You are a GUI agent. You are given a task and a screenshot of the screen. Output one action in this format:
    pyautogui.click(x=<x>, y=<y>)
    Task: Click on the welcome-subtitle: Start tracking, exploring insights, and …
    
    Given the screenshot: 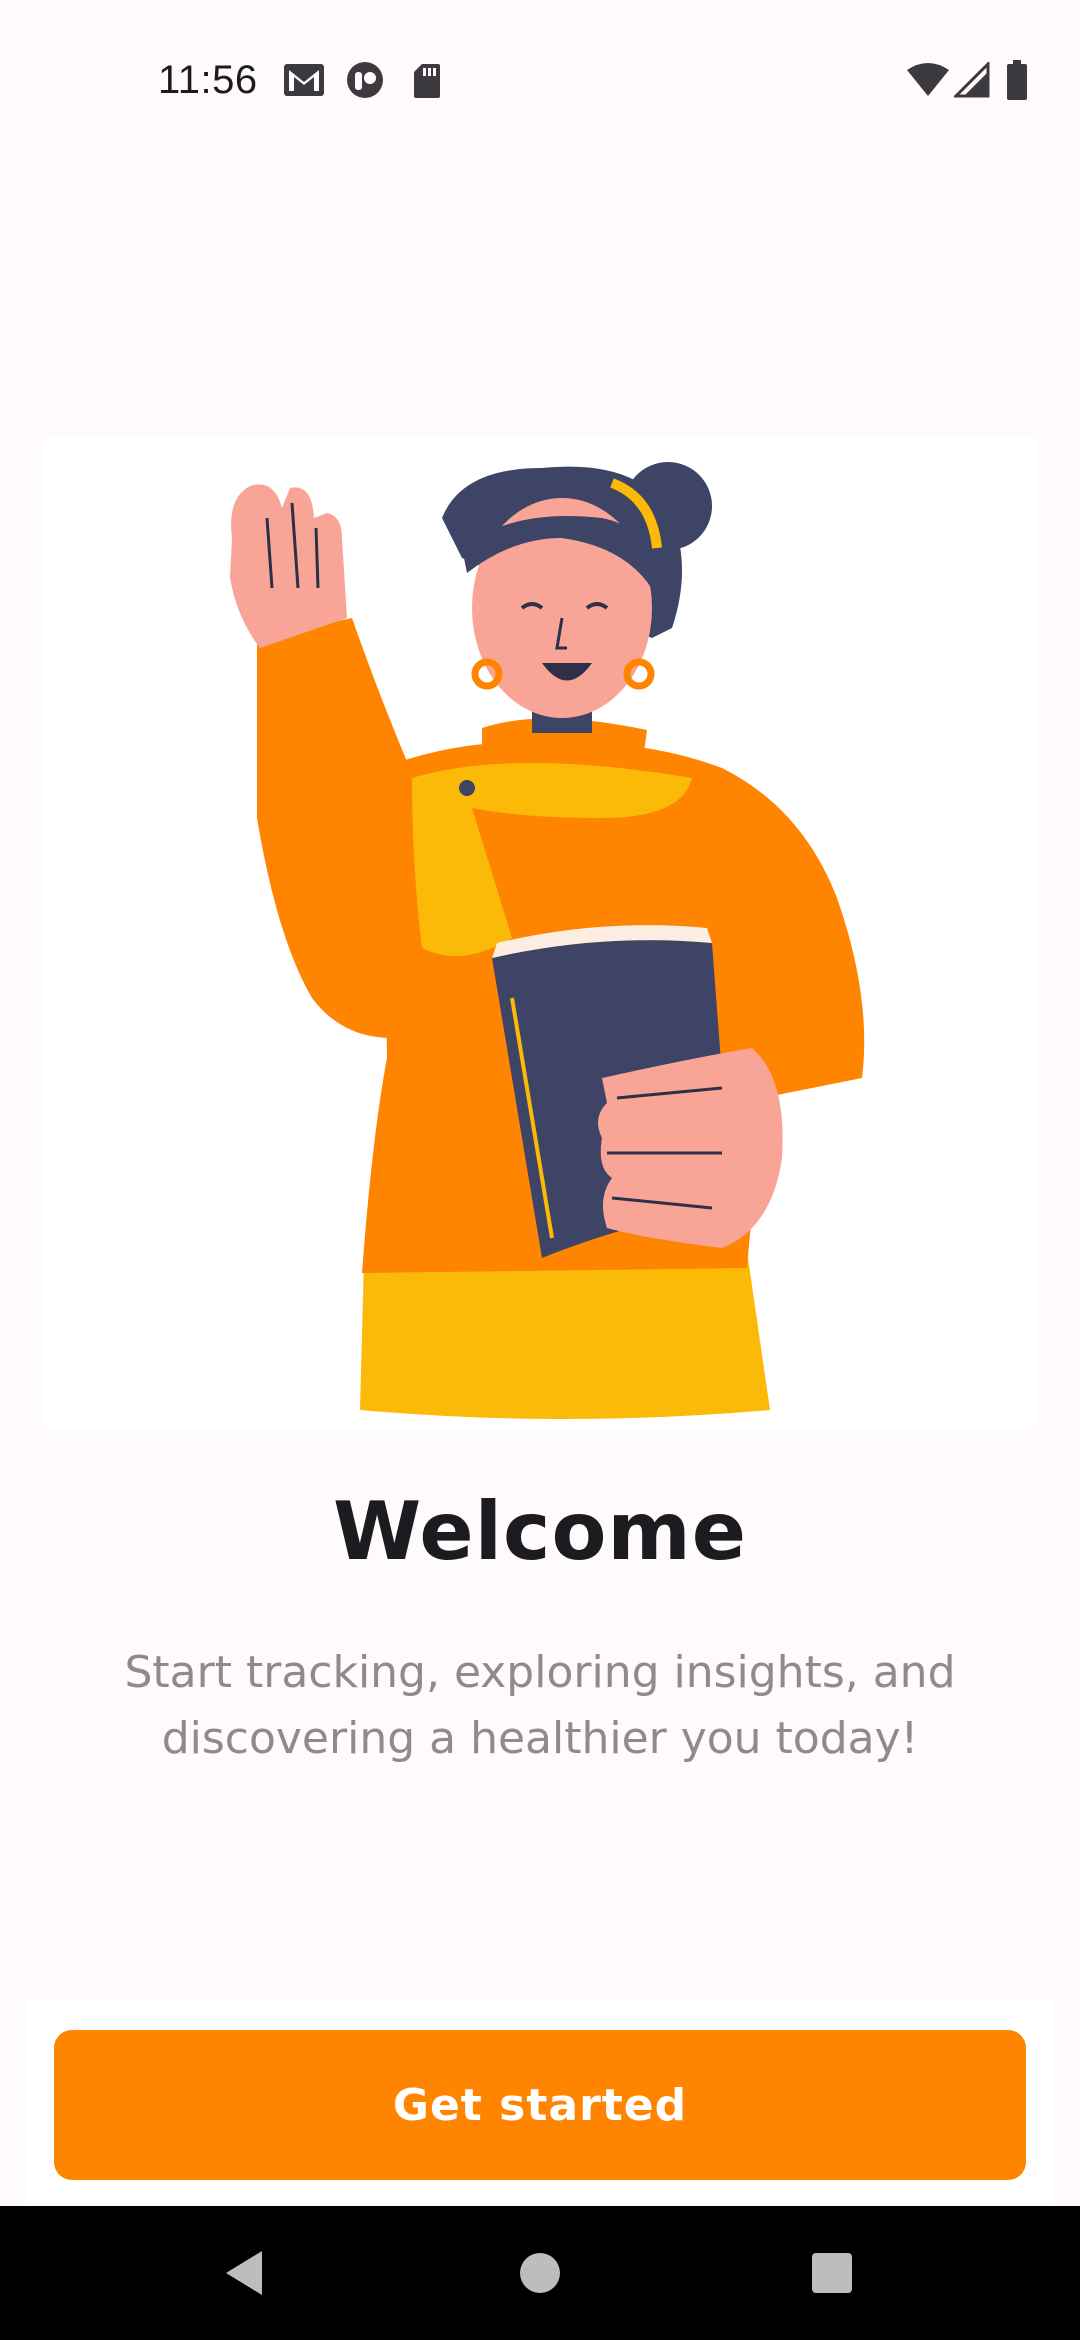 What is the action you would take?
    pyautogui.click(x=540, y=1705)
    